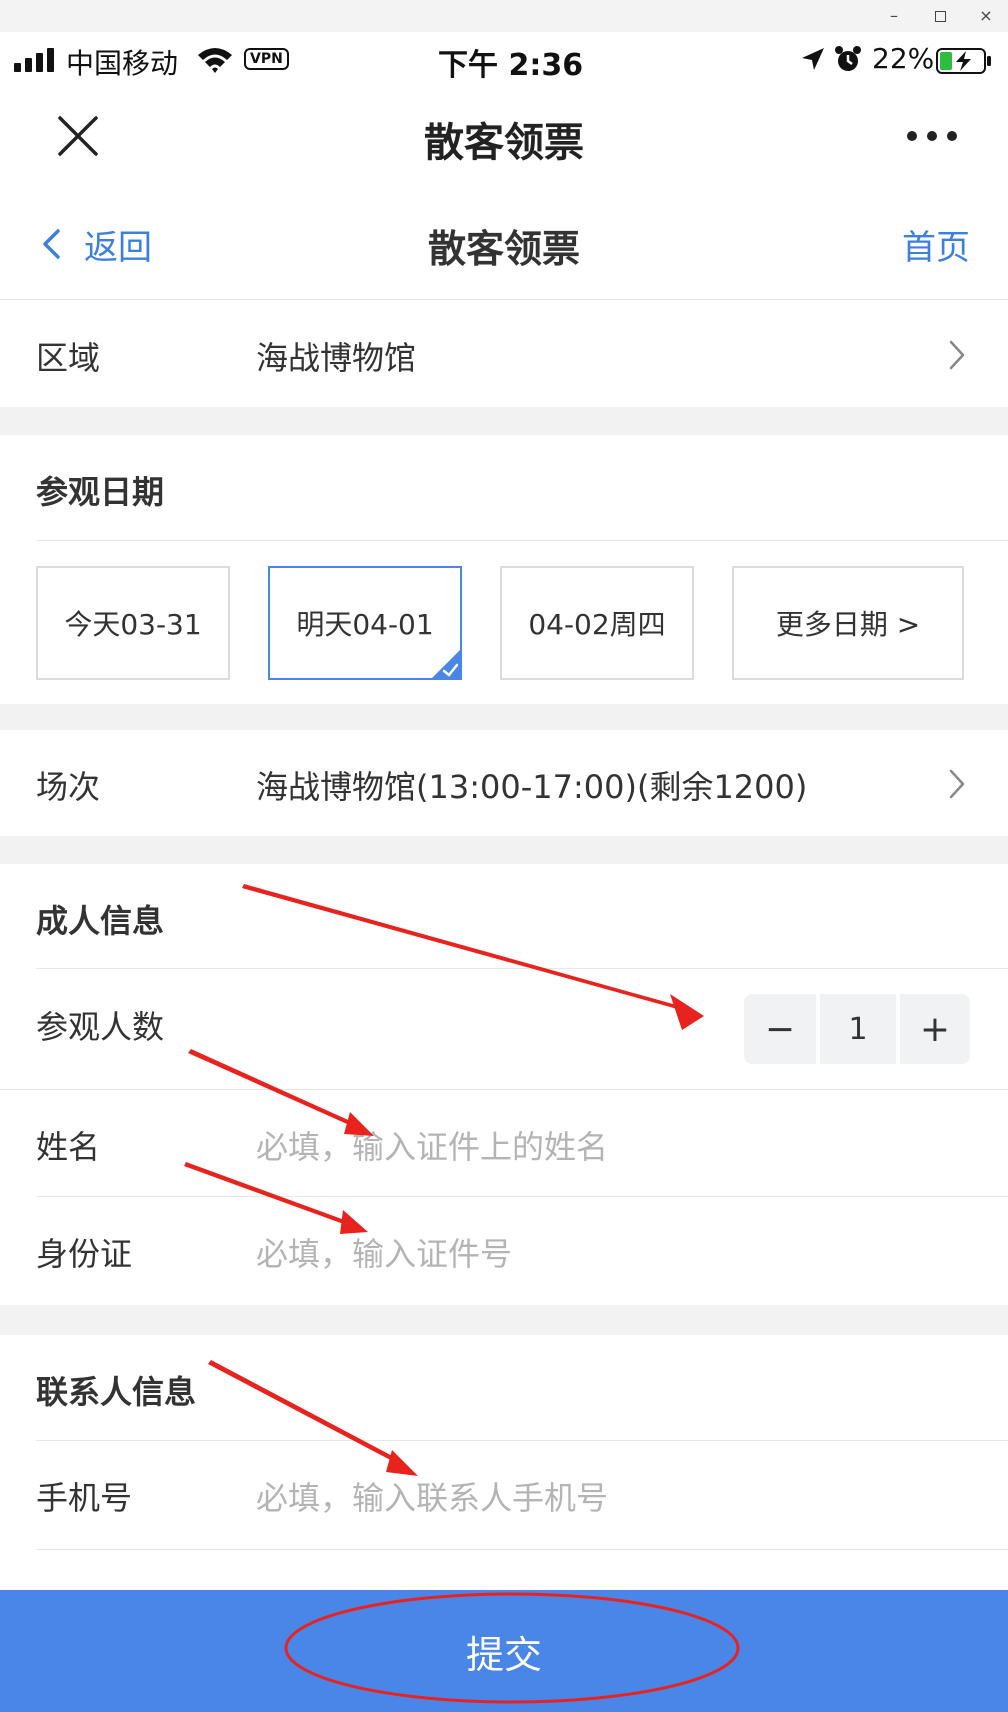  What do you see at coordinates (68, 1147) in the screenshot?
I see `name-label: 姓名` at bounding box center [68, 1147].